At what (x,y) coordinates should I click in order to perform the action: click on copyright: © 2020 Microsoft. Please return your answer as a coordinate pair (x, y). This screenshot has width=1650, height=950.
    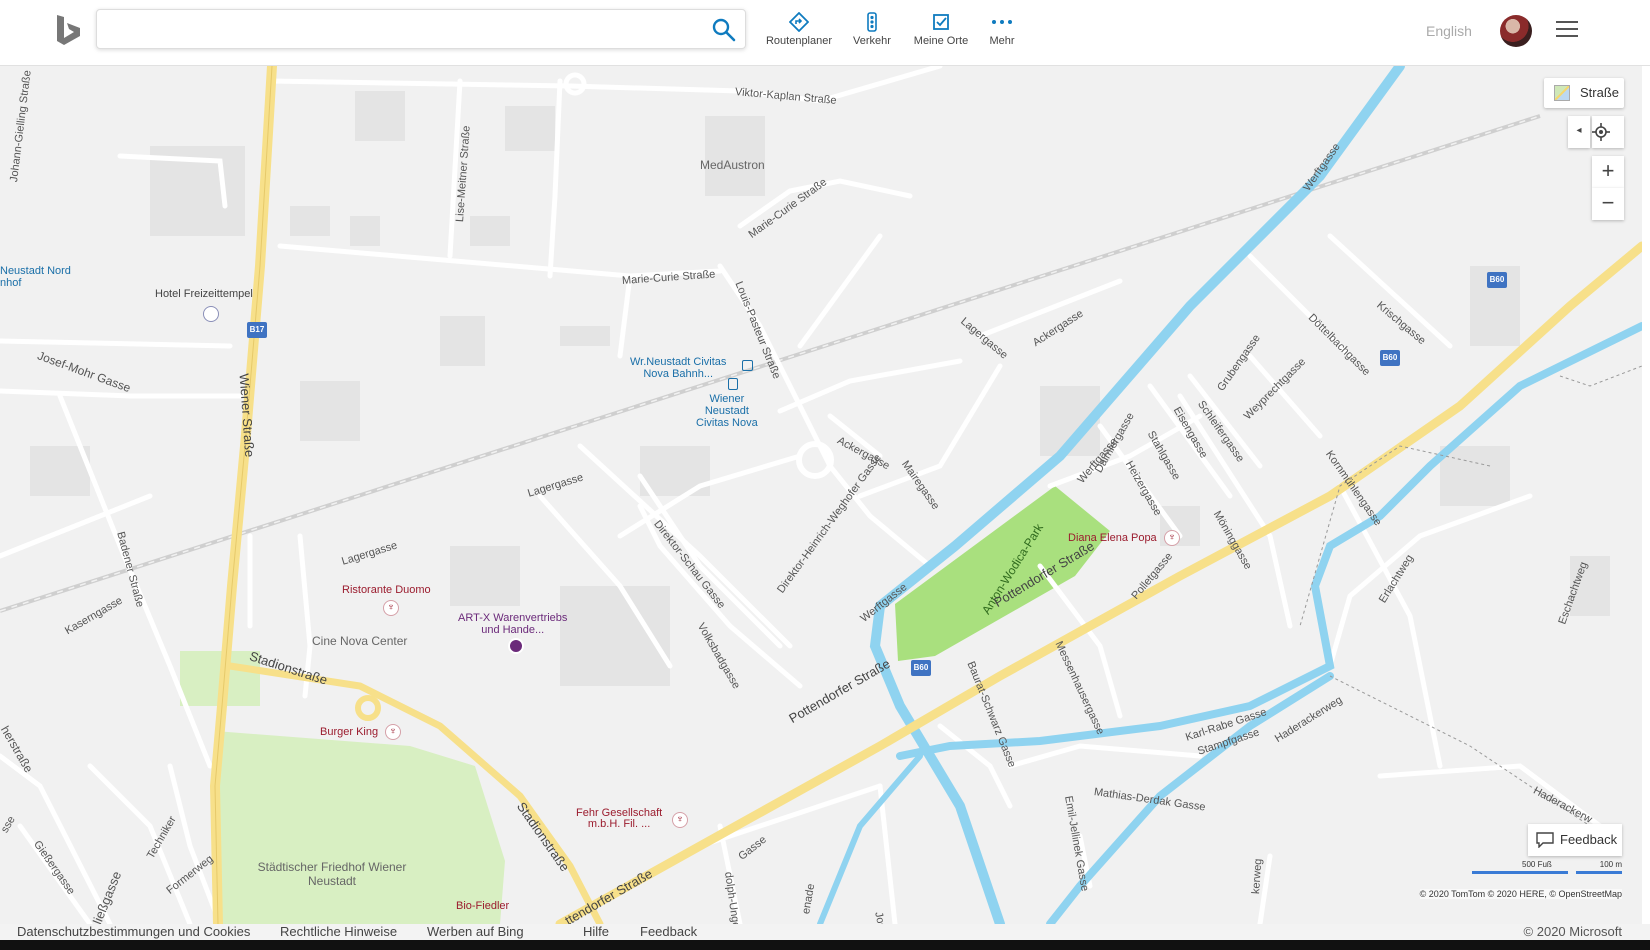
    Looking at the image, I should click on (1572, 931).